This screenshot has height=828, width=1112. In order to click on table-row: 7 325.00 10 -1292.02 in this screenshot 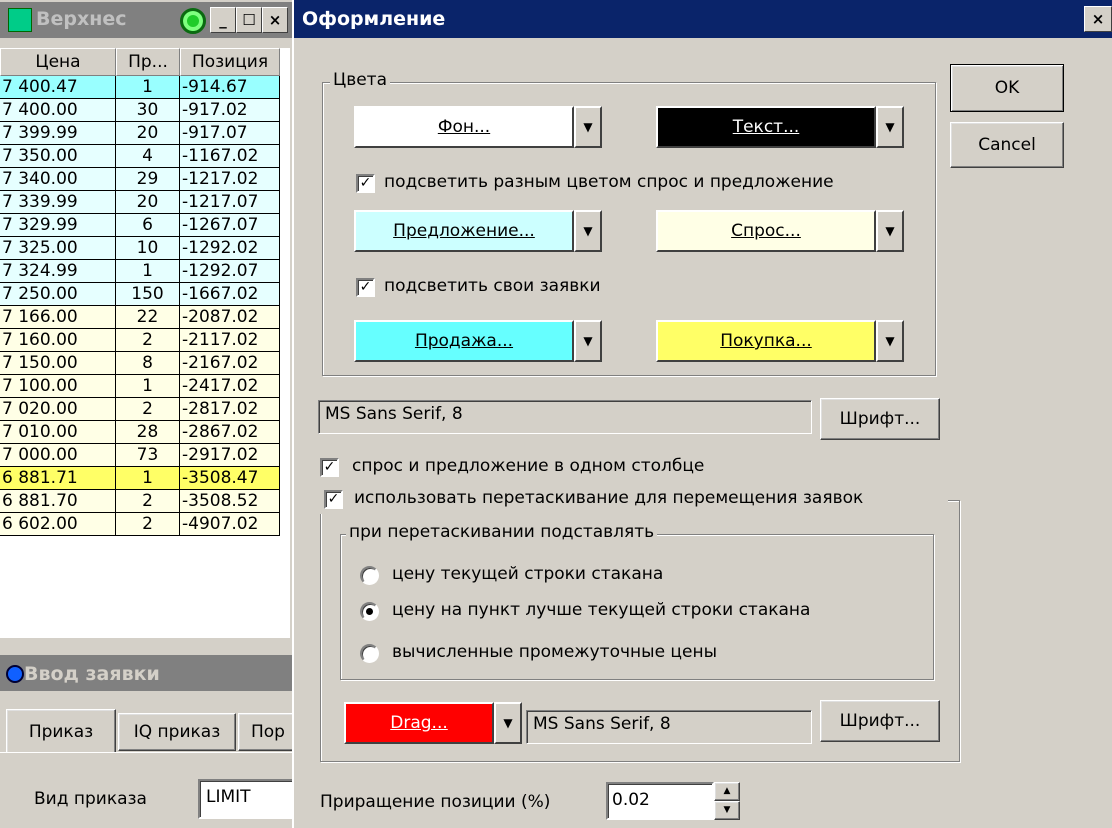, I will do `click(140, 248)`.